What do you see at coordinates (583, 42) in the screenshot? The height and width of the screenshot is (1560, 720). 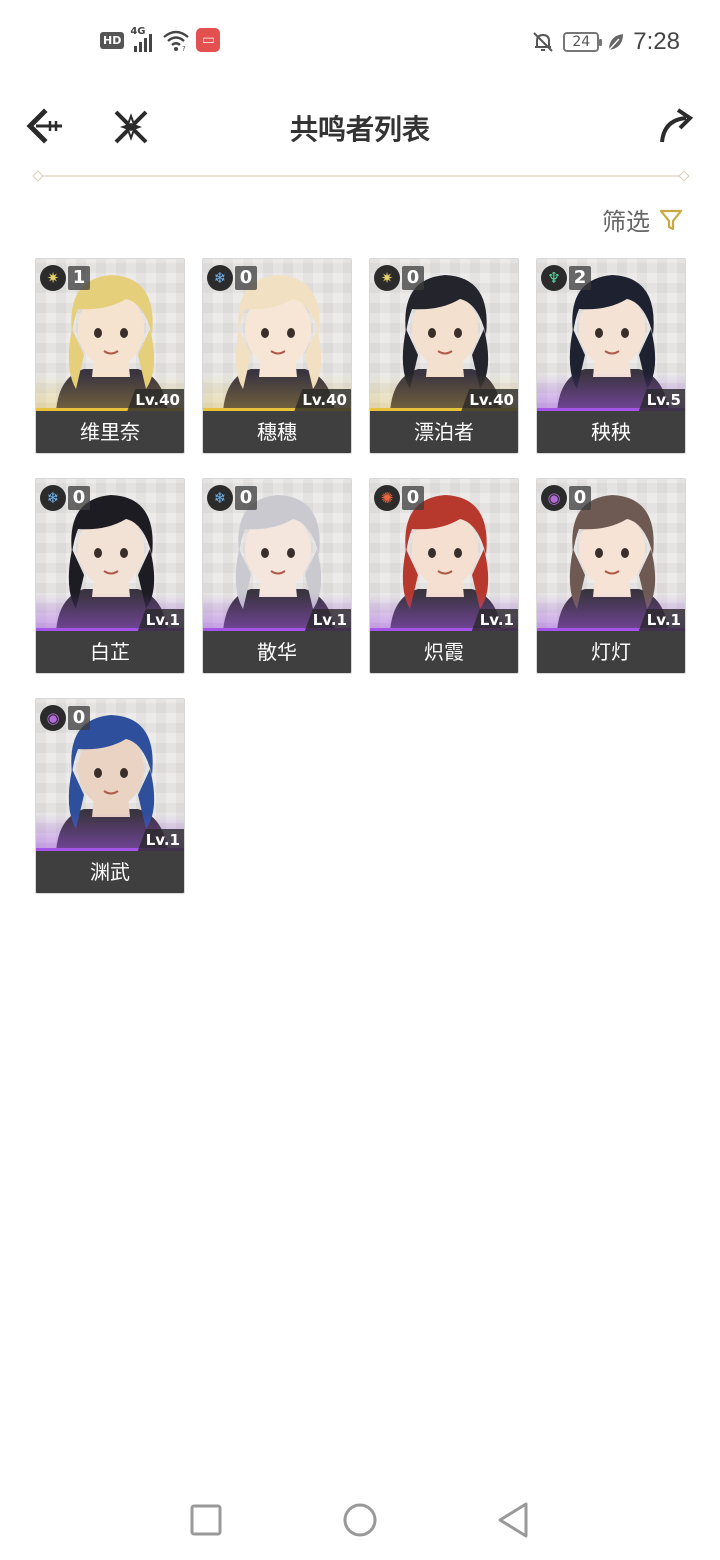 I see `battery-icon: 24` at bounding box center [583, 42].